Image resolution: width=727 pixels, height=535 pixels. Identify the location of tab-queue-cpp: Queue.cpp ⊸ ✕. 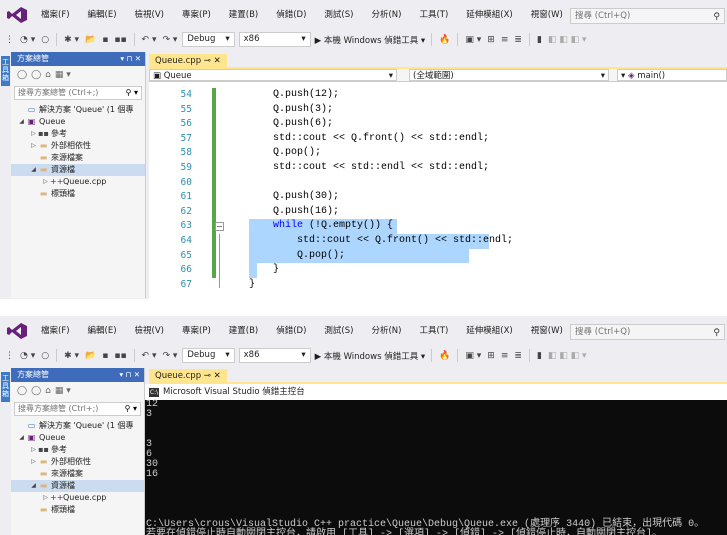
(188, 61).